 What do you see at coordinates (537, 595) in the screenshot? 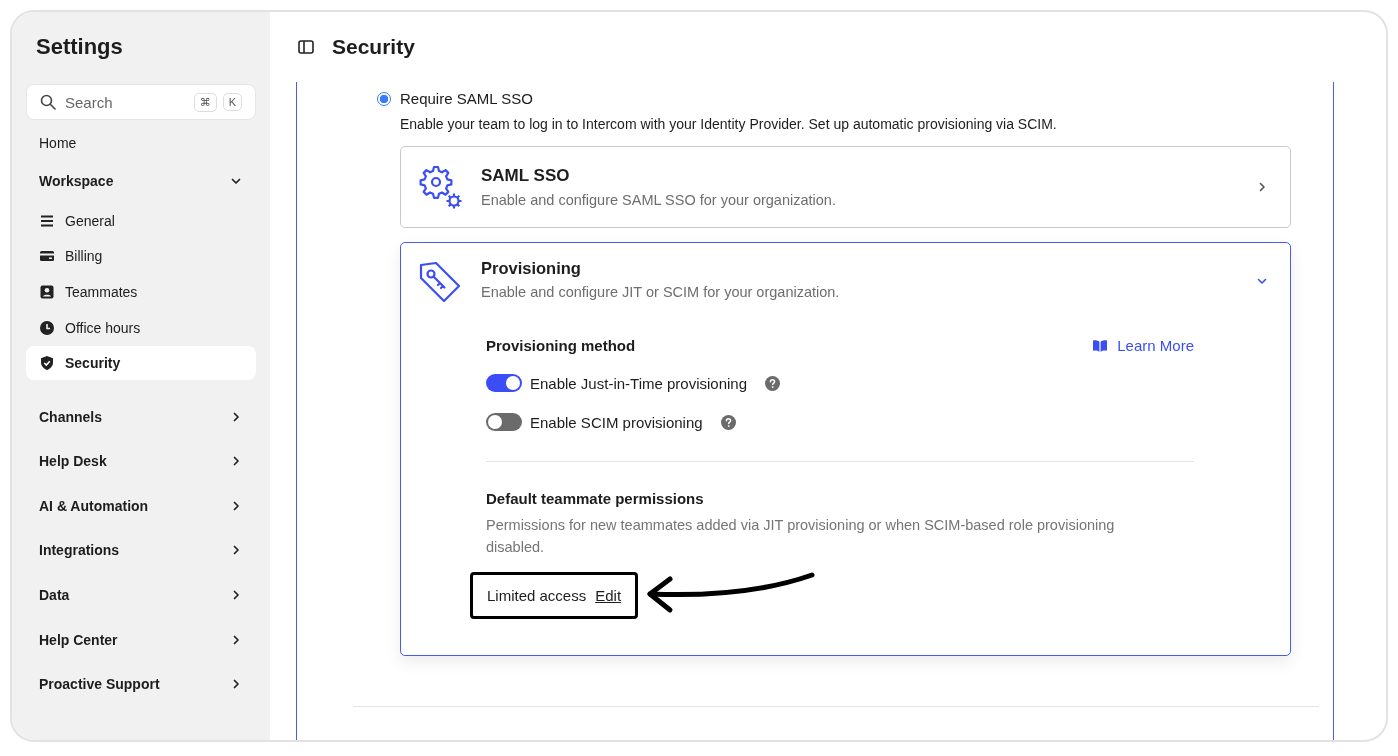
I see `permission-value: Limited access` at bounding box center [537, 595].